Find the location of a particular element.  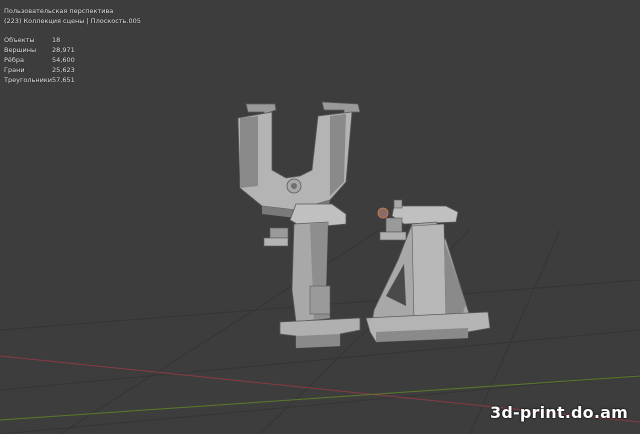

stat-value: 54,600 is located at coordinates (63, 60).